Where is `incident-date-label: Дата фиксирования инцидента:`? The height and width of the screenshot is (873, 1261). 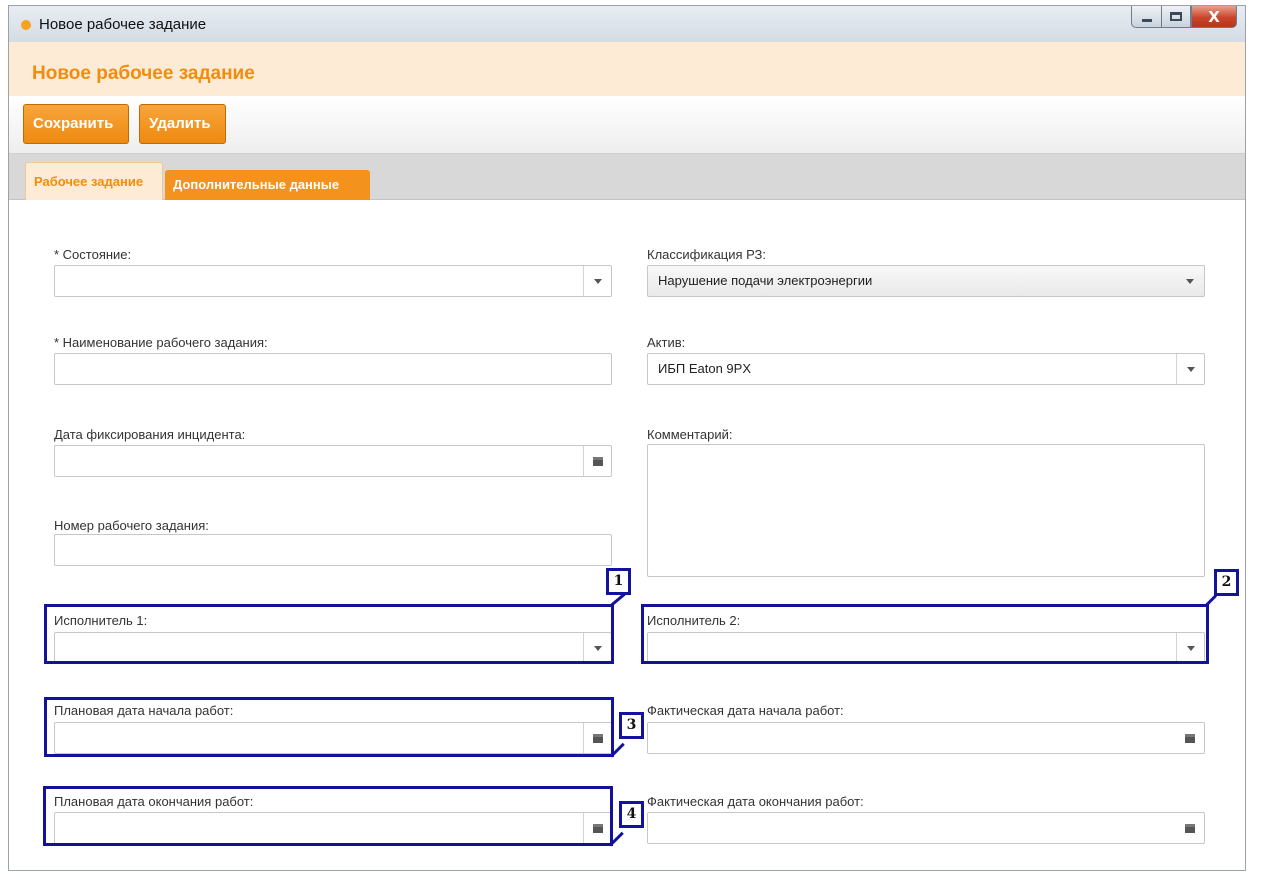 incident-date-label: Дата фиксирования инцидента: is located at coordinates (150, 434).